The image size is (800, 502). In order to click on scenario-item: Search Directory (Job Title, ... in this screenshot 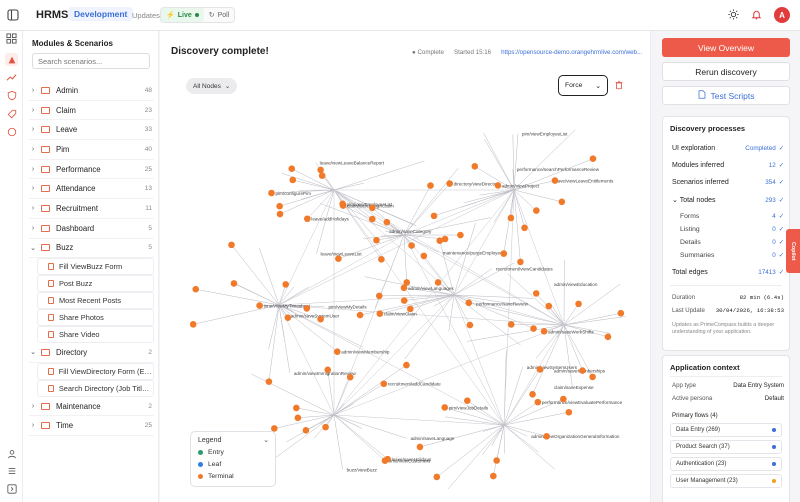, I will do `click(95, 388)`.